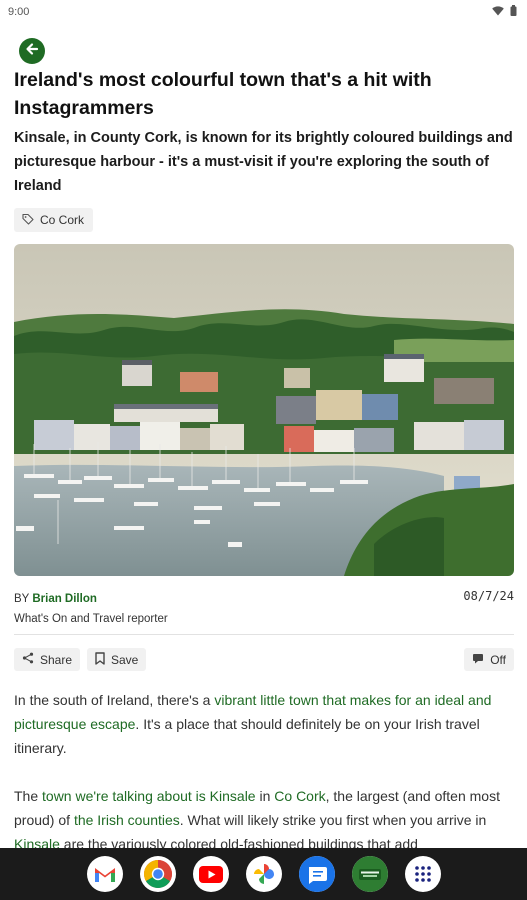 The image size is (527, 900). I want to click on byline: BY Brian Dillon, so click(55, 599).